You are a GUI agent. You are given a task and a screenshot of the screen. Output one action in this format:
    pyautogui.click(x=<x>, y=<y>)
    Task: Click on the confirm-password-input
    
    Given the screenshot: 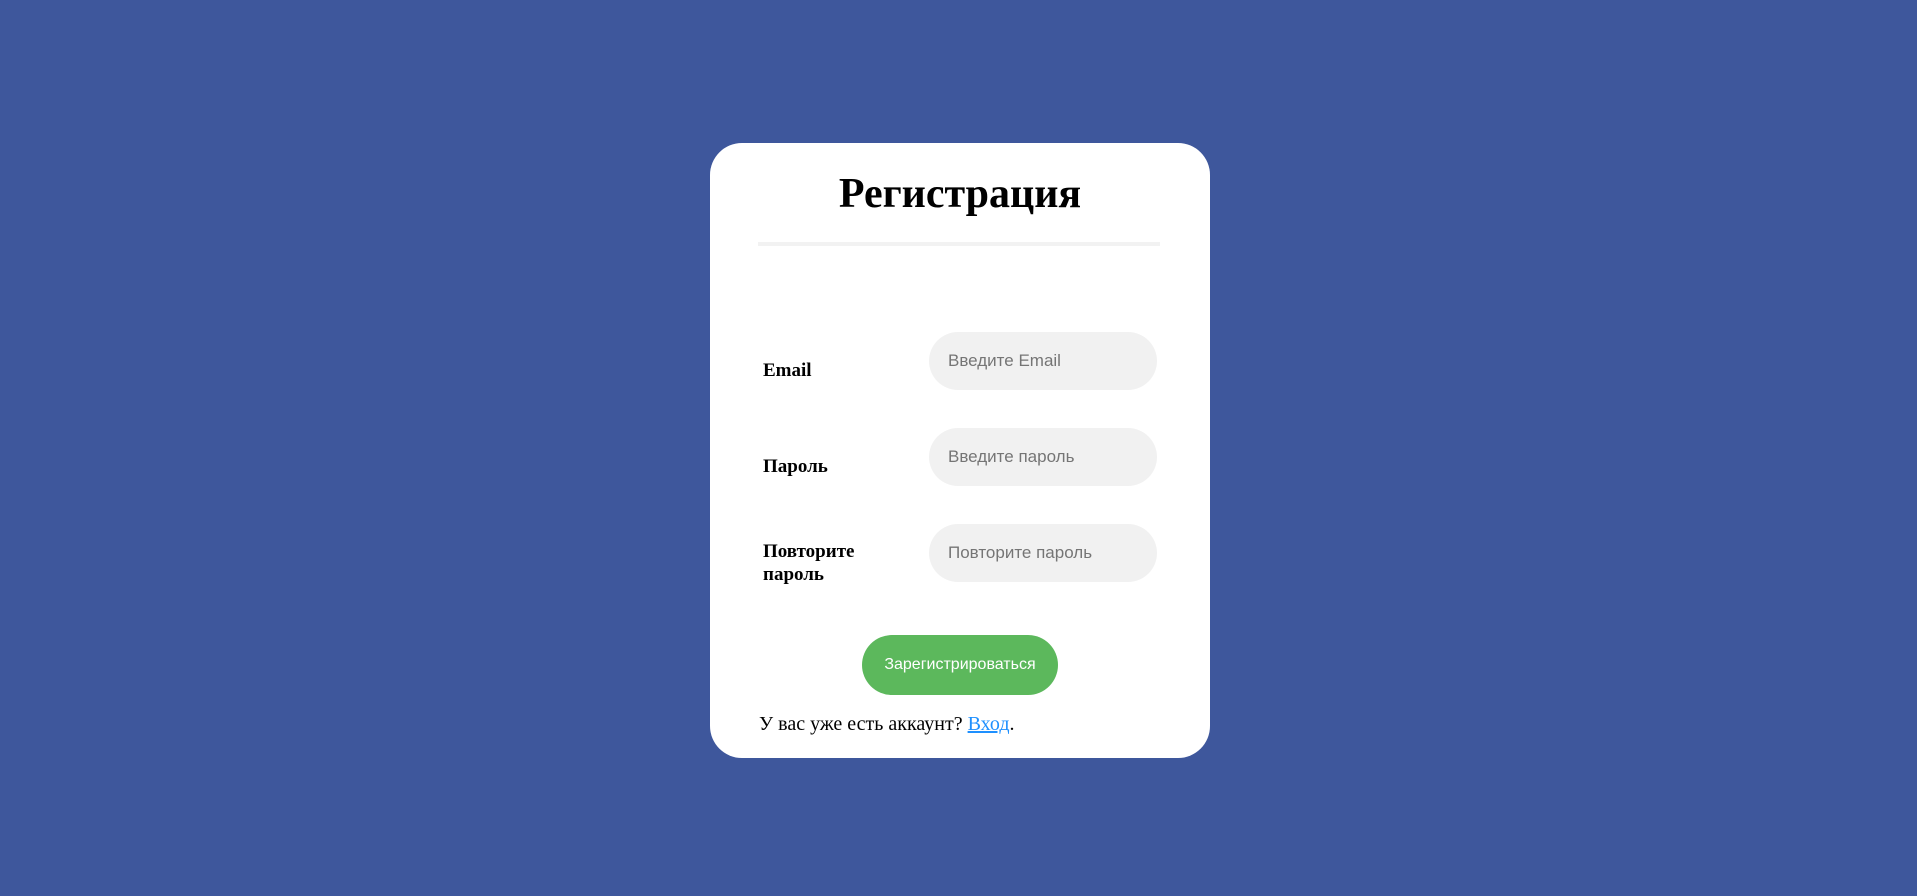 What is the action you would take?
    pyautogui.click(x=1043, y=553)
    